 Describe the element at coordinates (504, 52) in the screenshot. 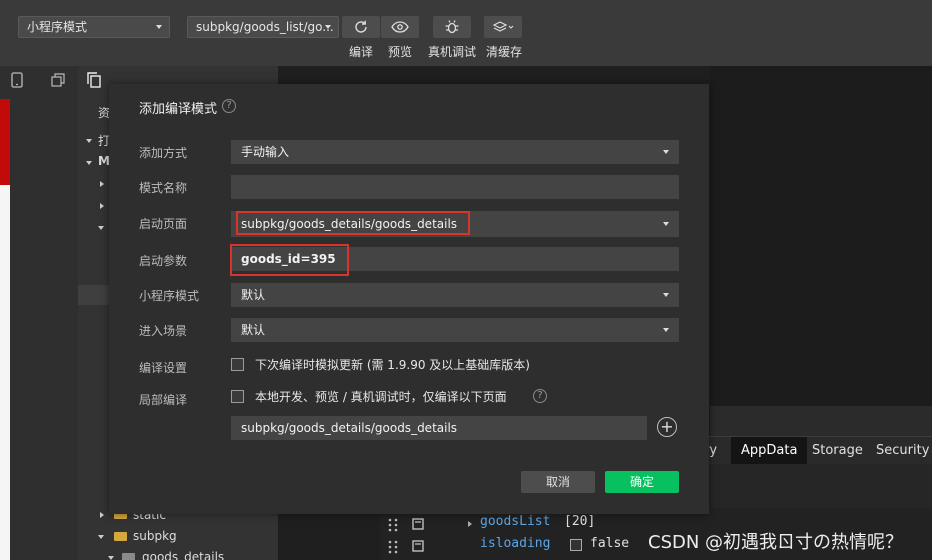

I see `clear-cache-label: 清缓存` at that location.